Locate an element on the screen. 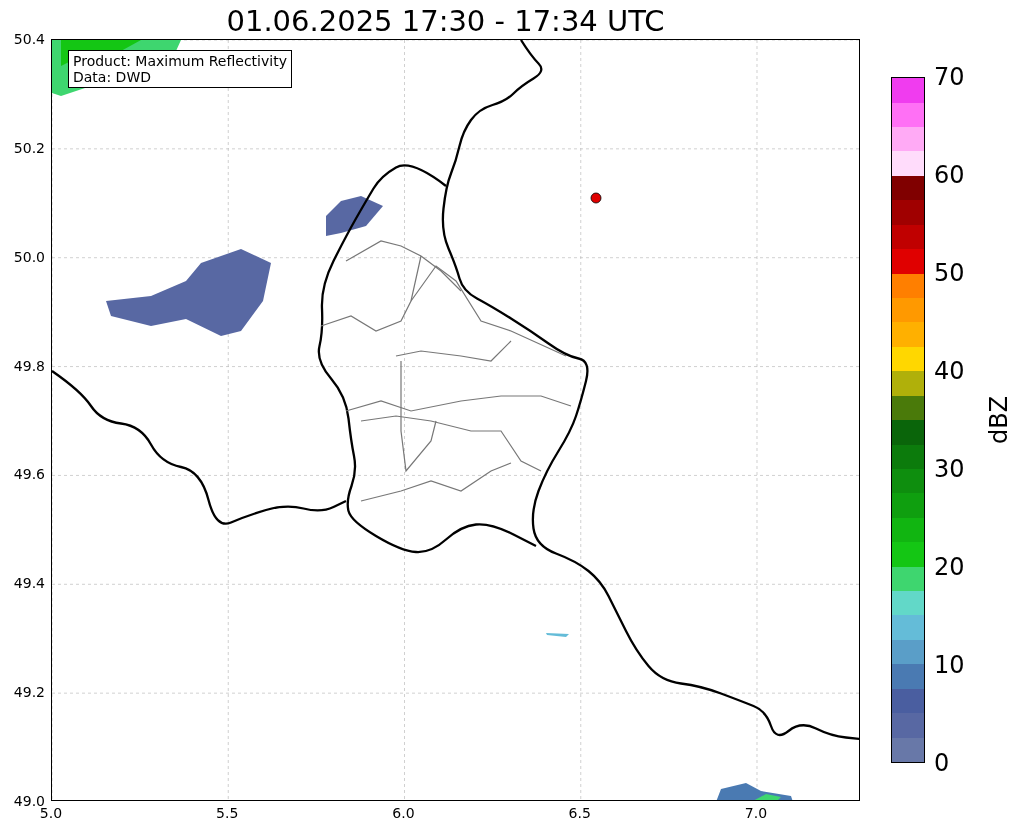 This screenshot has width=1023, height=834. colorbar-tick-label: 50 is located at coordinates (949, 273).